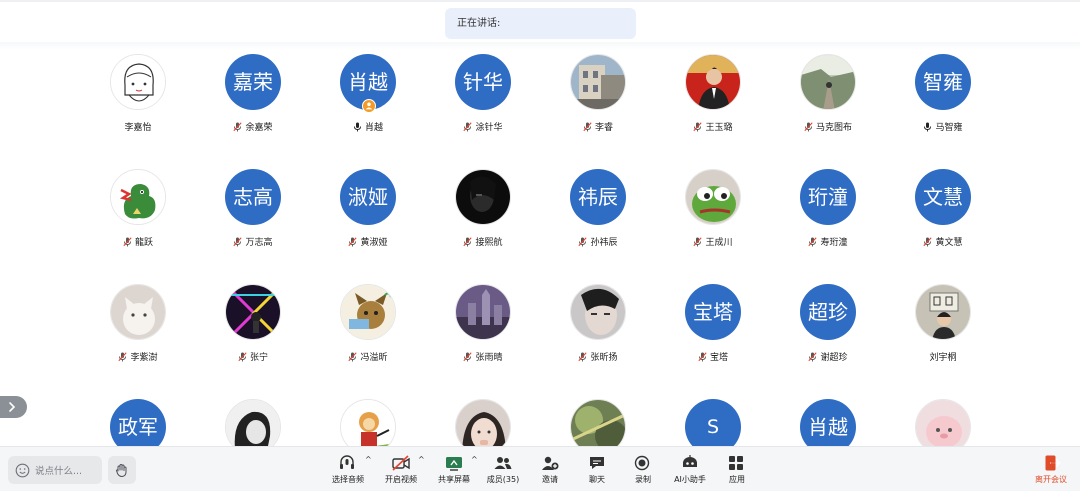  I want to click on participant-tile: 嘉荣 余嘉荣, so click(253, 104).